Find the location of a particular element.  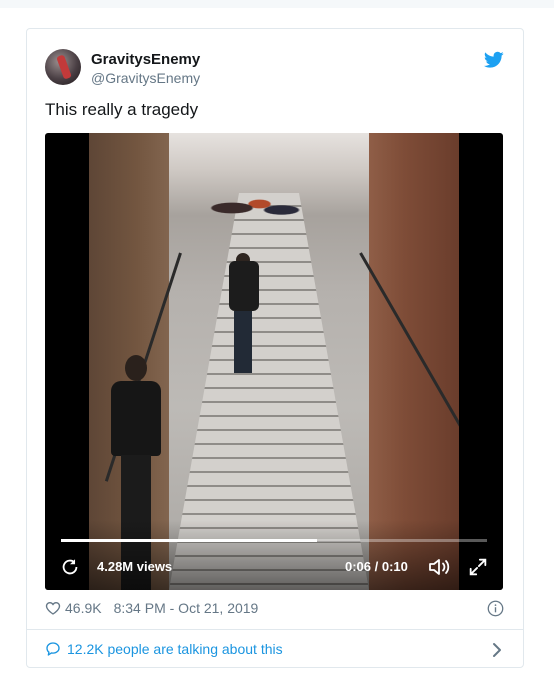

page-top-edge is located at coordinates (277, 4).